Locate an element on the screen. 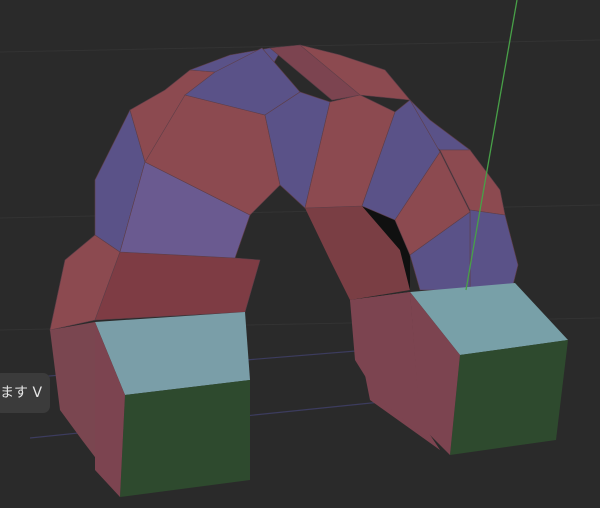  left-leg is located at coordinates (150, 404).